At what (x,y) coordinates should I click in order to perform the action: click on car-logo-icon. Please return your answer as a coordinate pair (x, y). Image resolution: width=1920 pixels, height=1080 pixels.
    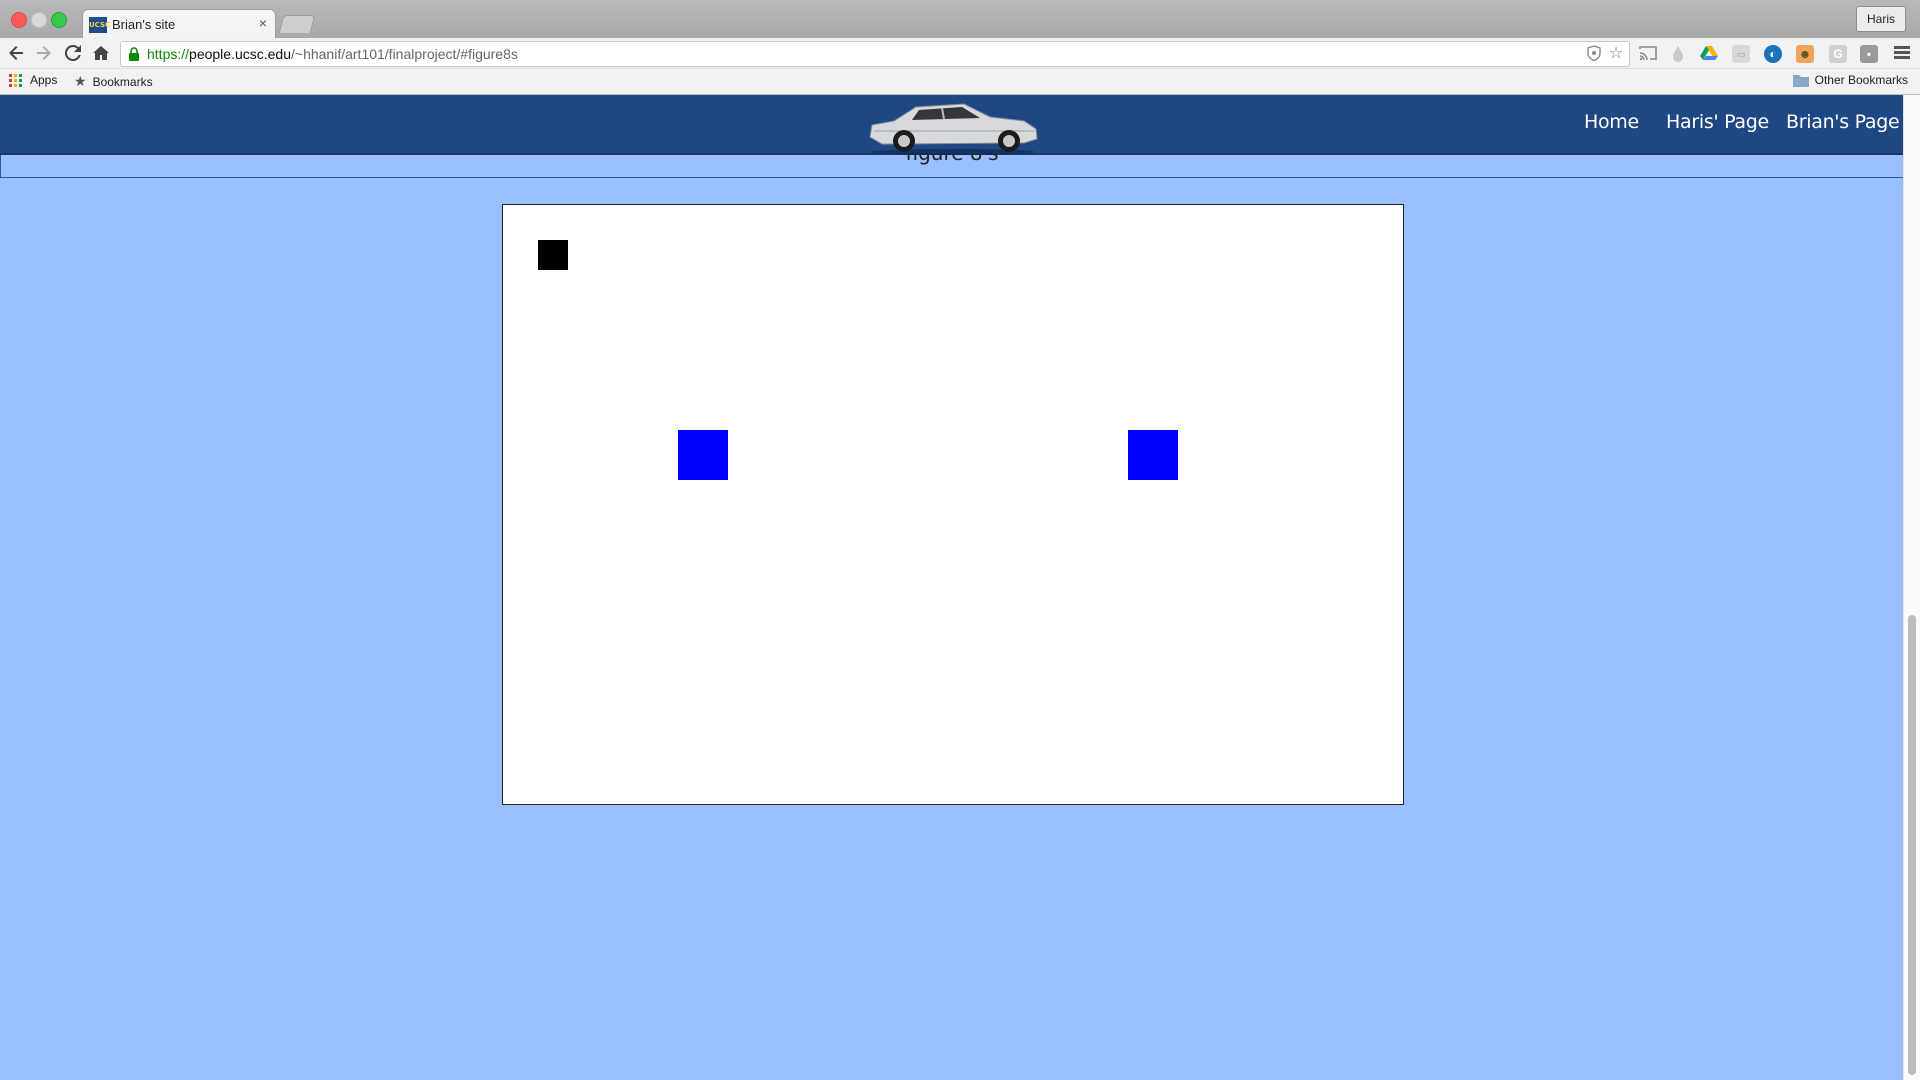
    Looking at the image, I should click on (953, 125).